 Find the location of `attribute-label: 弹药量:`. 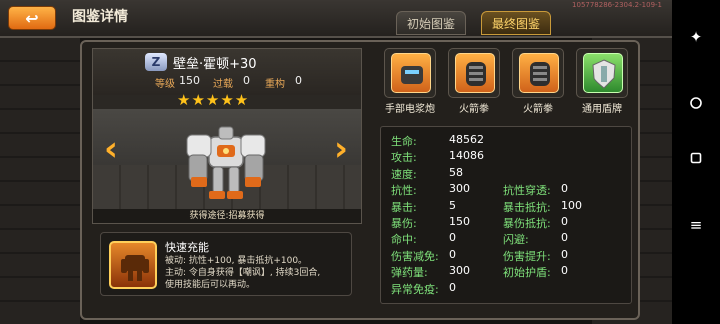

attribute-label: 弹药量: is located at coordinates (409, 273).